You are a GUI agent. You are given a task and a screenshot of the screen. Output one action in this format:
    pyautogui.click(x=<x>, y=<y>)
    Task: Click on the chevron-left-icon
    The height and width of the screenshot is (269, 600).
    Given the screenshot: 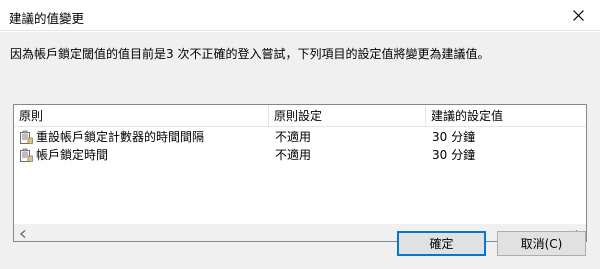 What is the action you would take?
    pyautogui.click(x=22, y=233)
    